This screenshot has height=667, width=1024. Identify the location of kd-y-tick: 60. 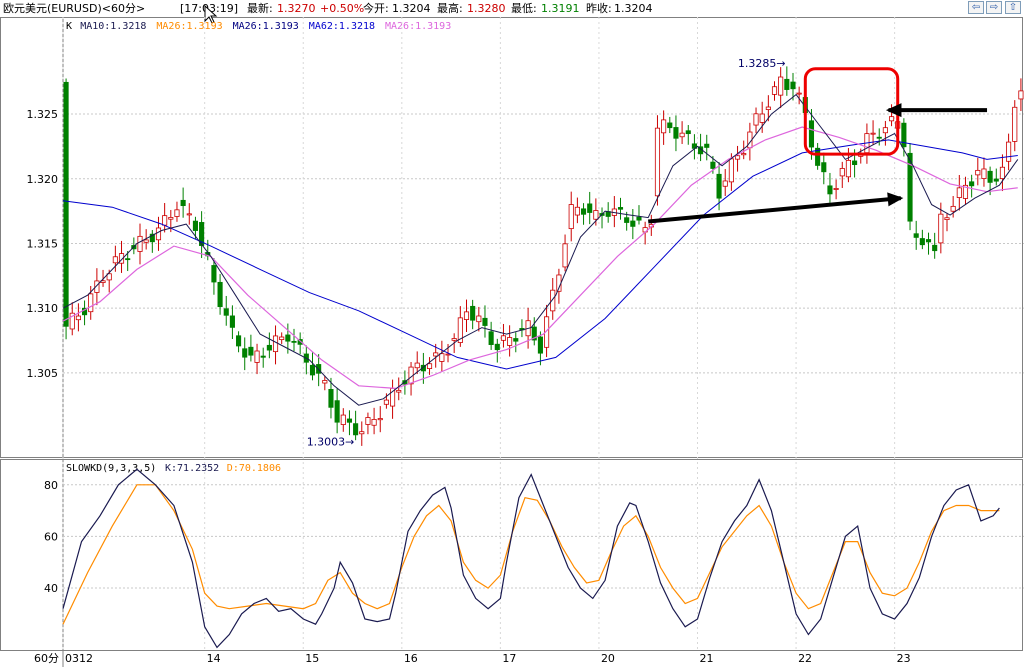
(51, 536).